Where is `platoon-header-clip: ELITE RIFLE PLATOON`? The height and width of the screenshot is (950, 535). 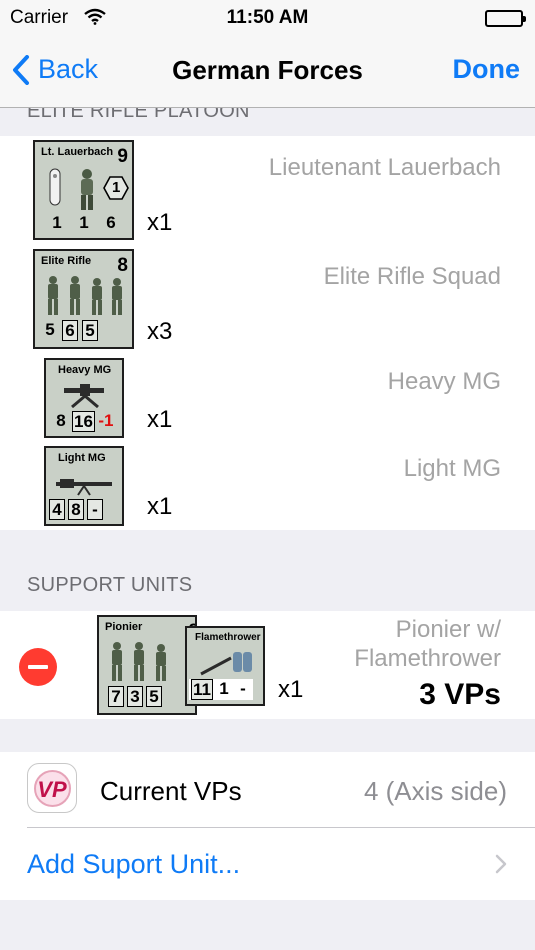 platoon-header-clip: ELITE RIFLE PLATOON is located at coordinates (267, 122).